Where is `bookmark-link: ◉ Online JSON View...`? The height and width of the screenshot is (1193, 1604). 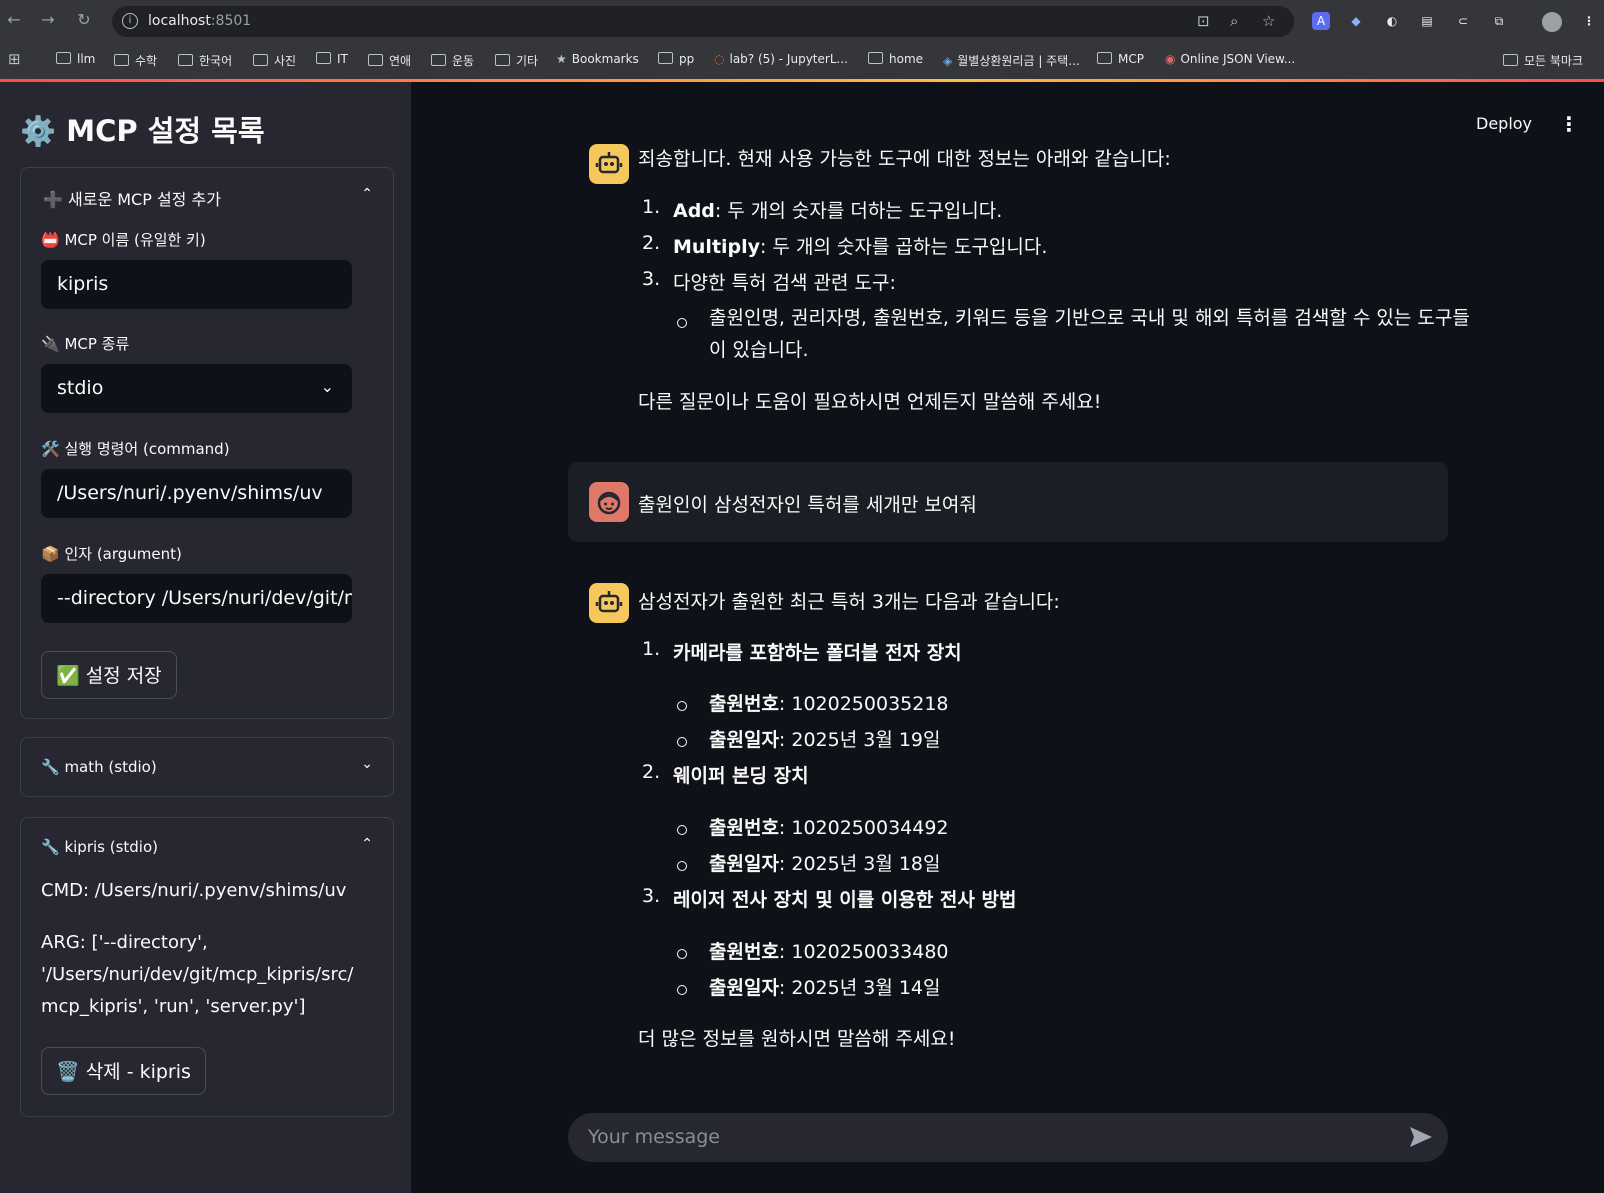
bookmark-link: ◉ Online JSON View... is located at coordinates (1230, 59).